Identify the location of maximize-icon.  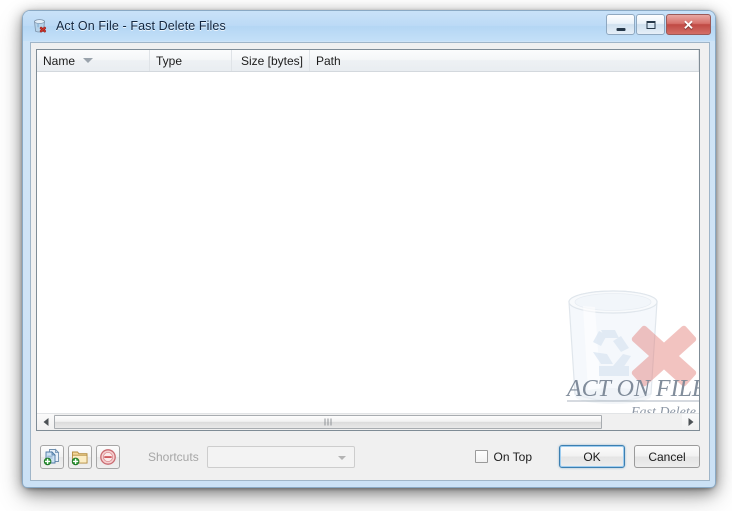
(650, 24).